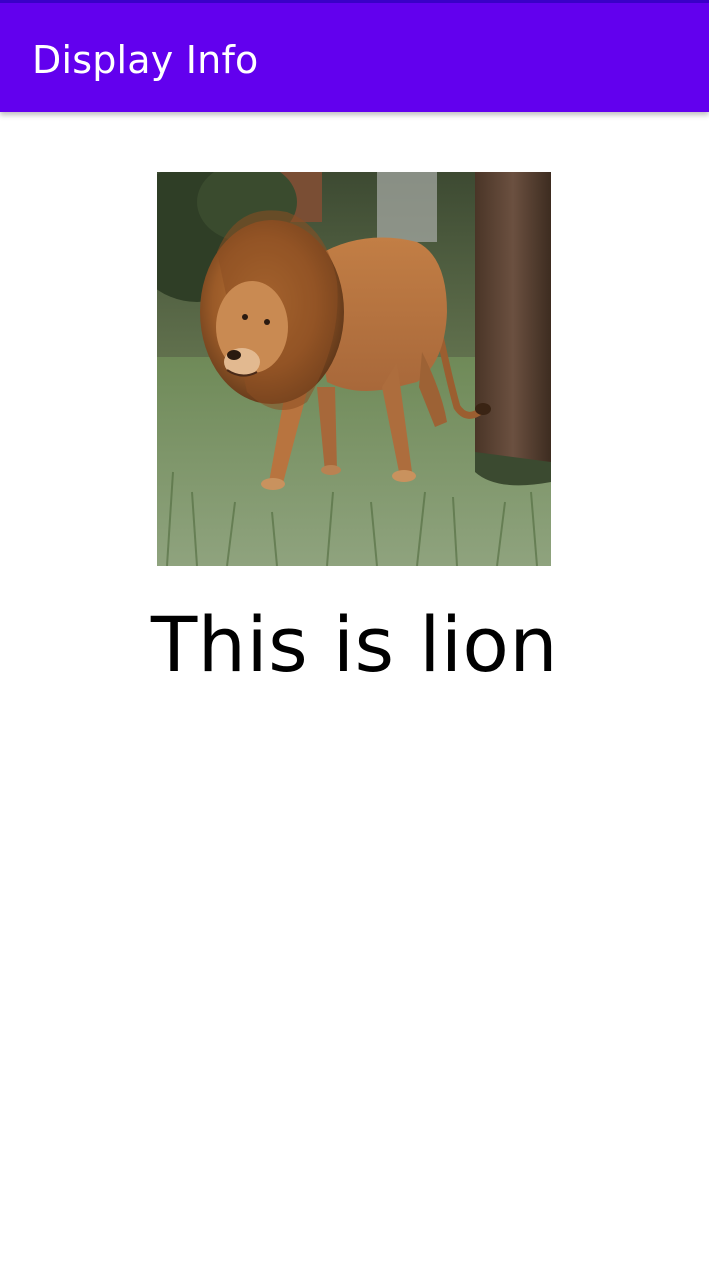 Image resolution: width=709 pixels, height=1280 pixels. Describe the element at coordinates (354, 644) in the screenshot. I see `animal-caption: This is lion` at that location.